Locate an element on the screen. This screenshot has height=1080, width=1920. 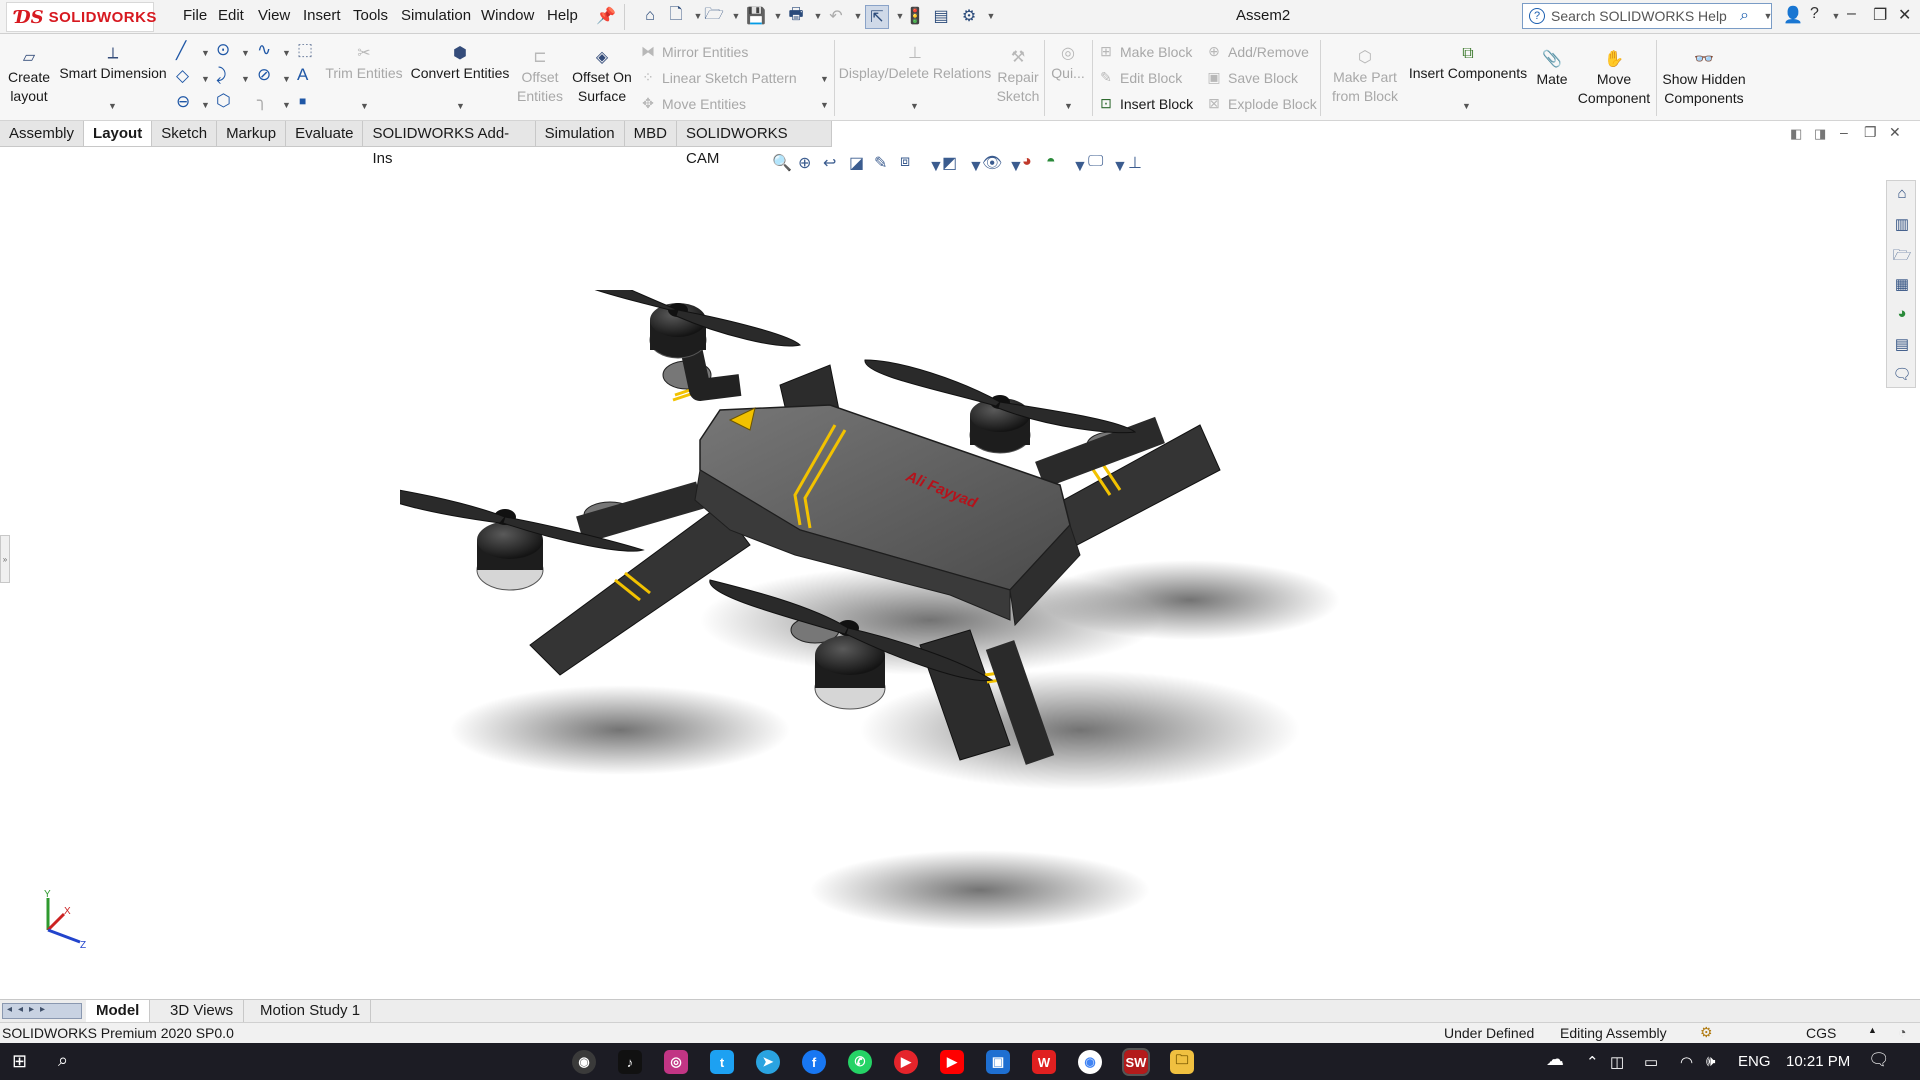
explode-block-button: ⊠ Explode Block is located at coordinates (1261, 103).